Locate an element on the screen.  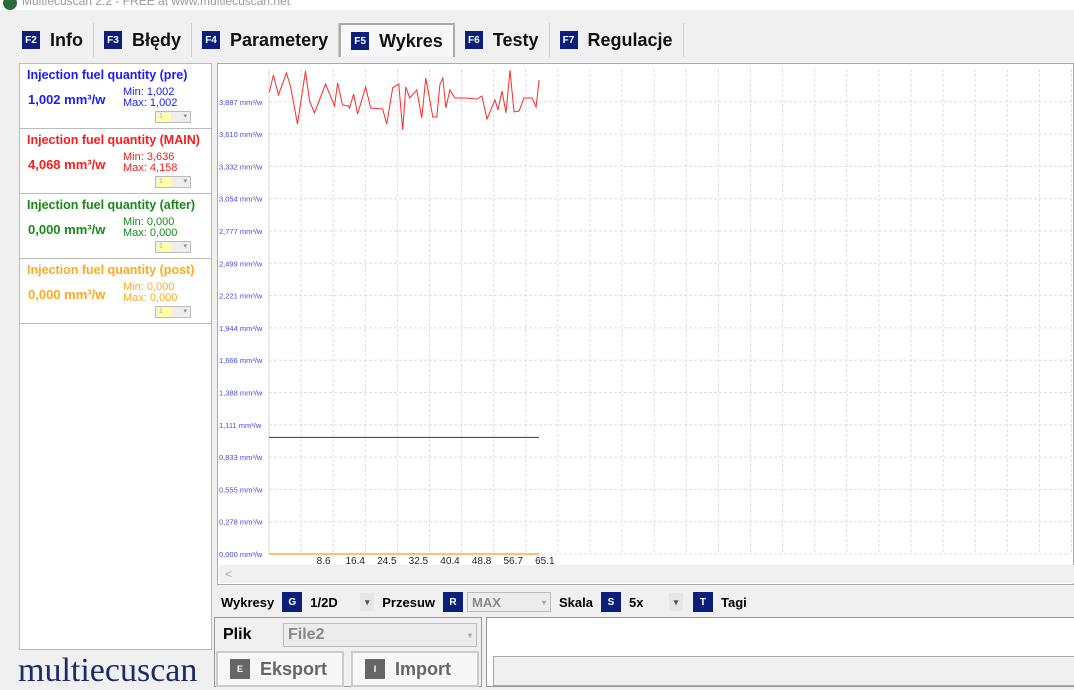
y-tick-label: 0,000 mm³/w is located at coordinates (241, 554).